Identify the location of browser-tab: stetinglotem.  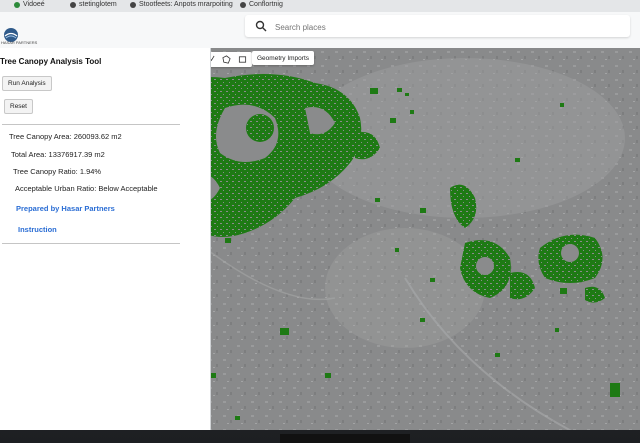
(93, 4).